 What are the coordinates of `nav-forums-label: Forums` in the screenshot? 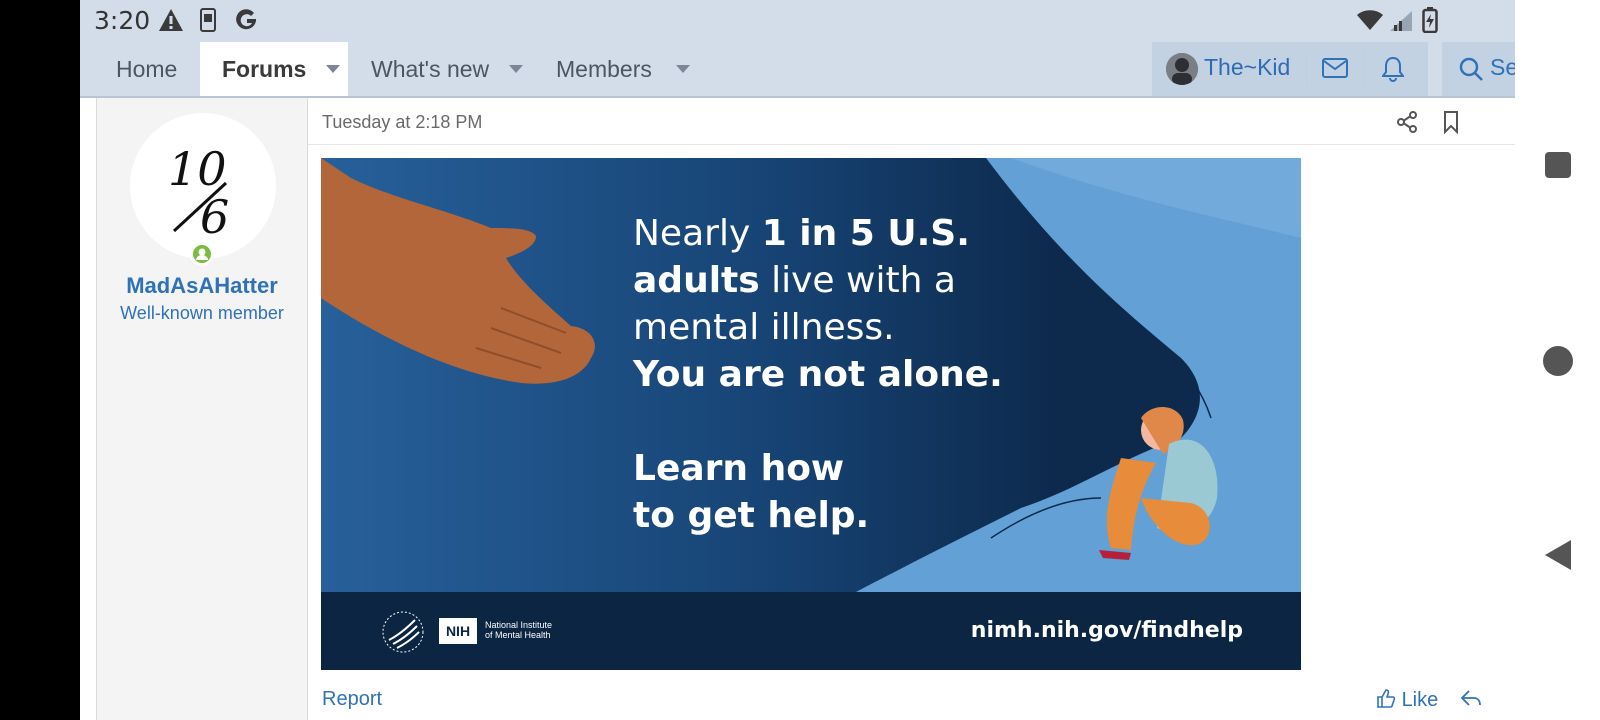 It's located at (264, 68).